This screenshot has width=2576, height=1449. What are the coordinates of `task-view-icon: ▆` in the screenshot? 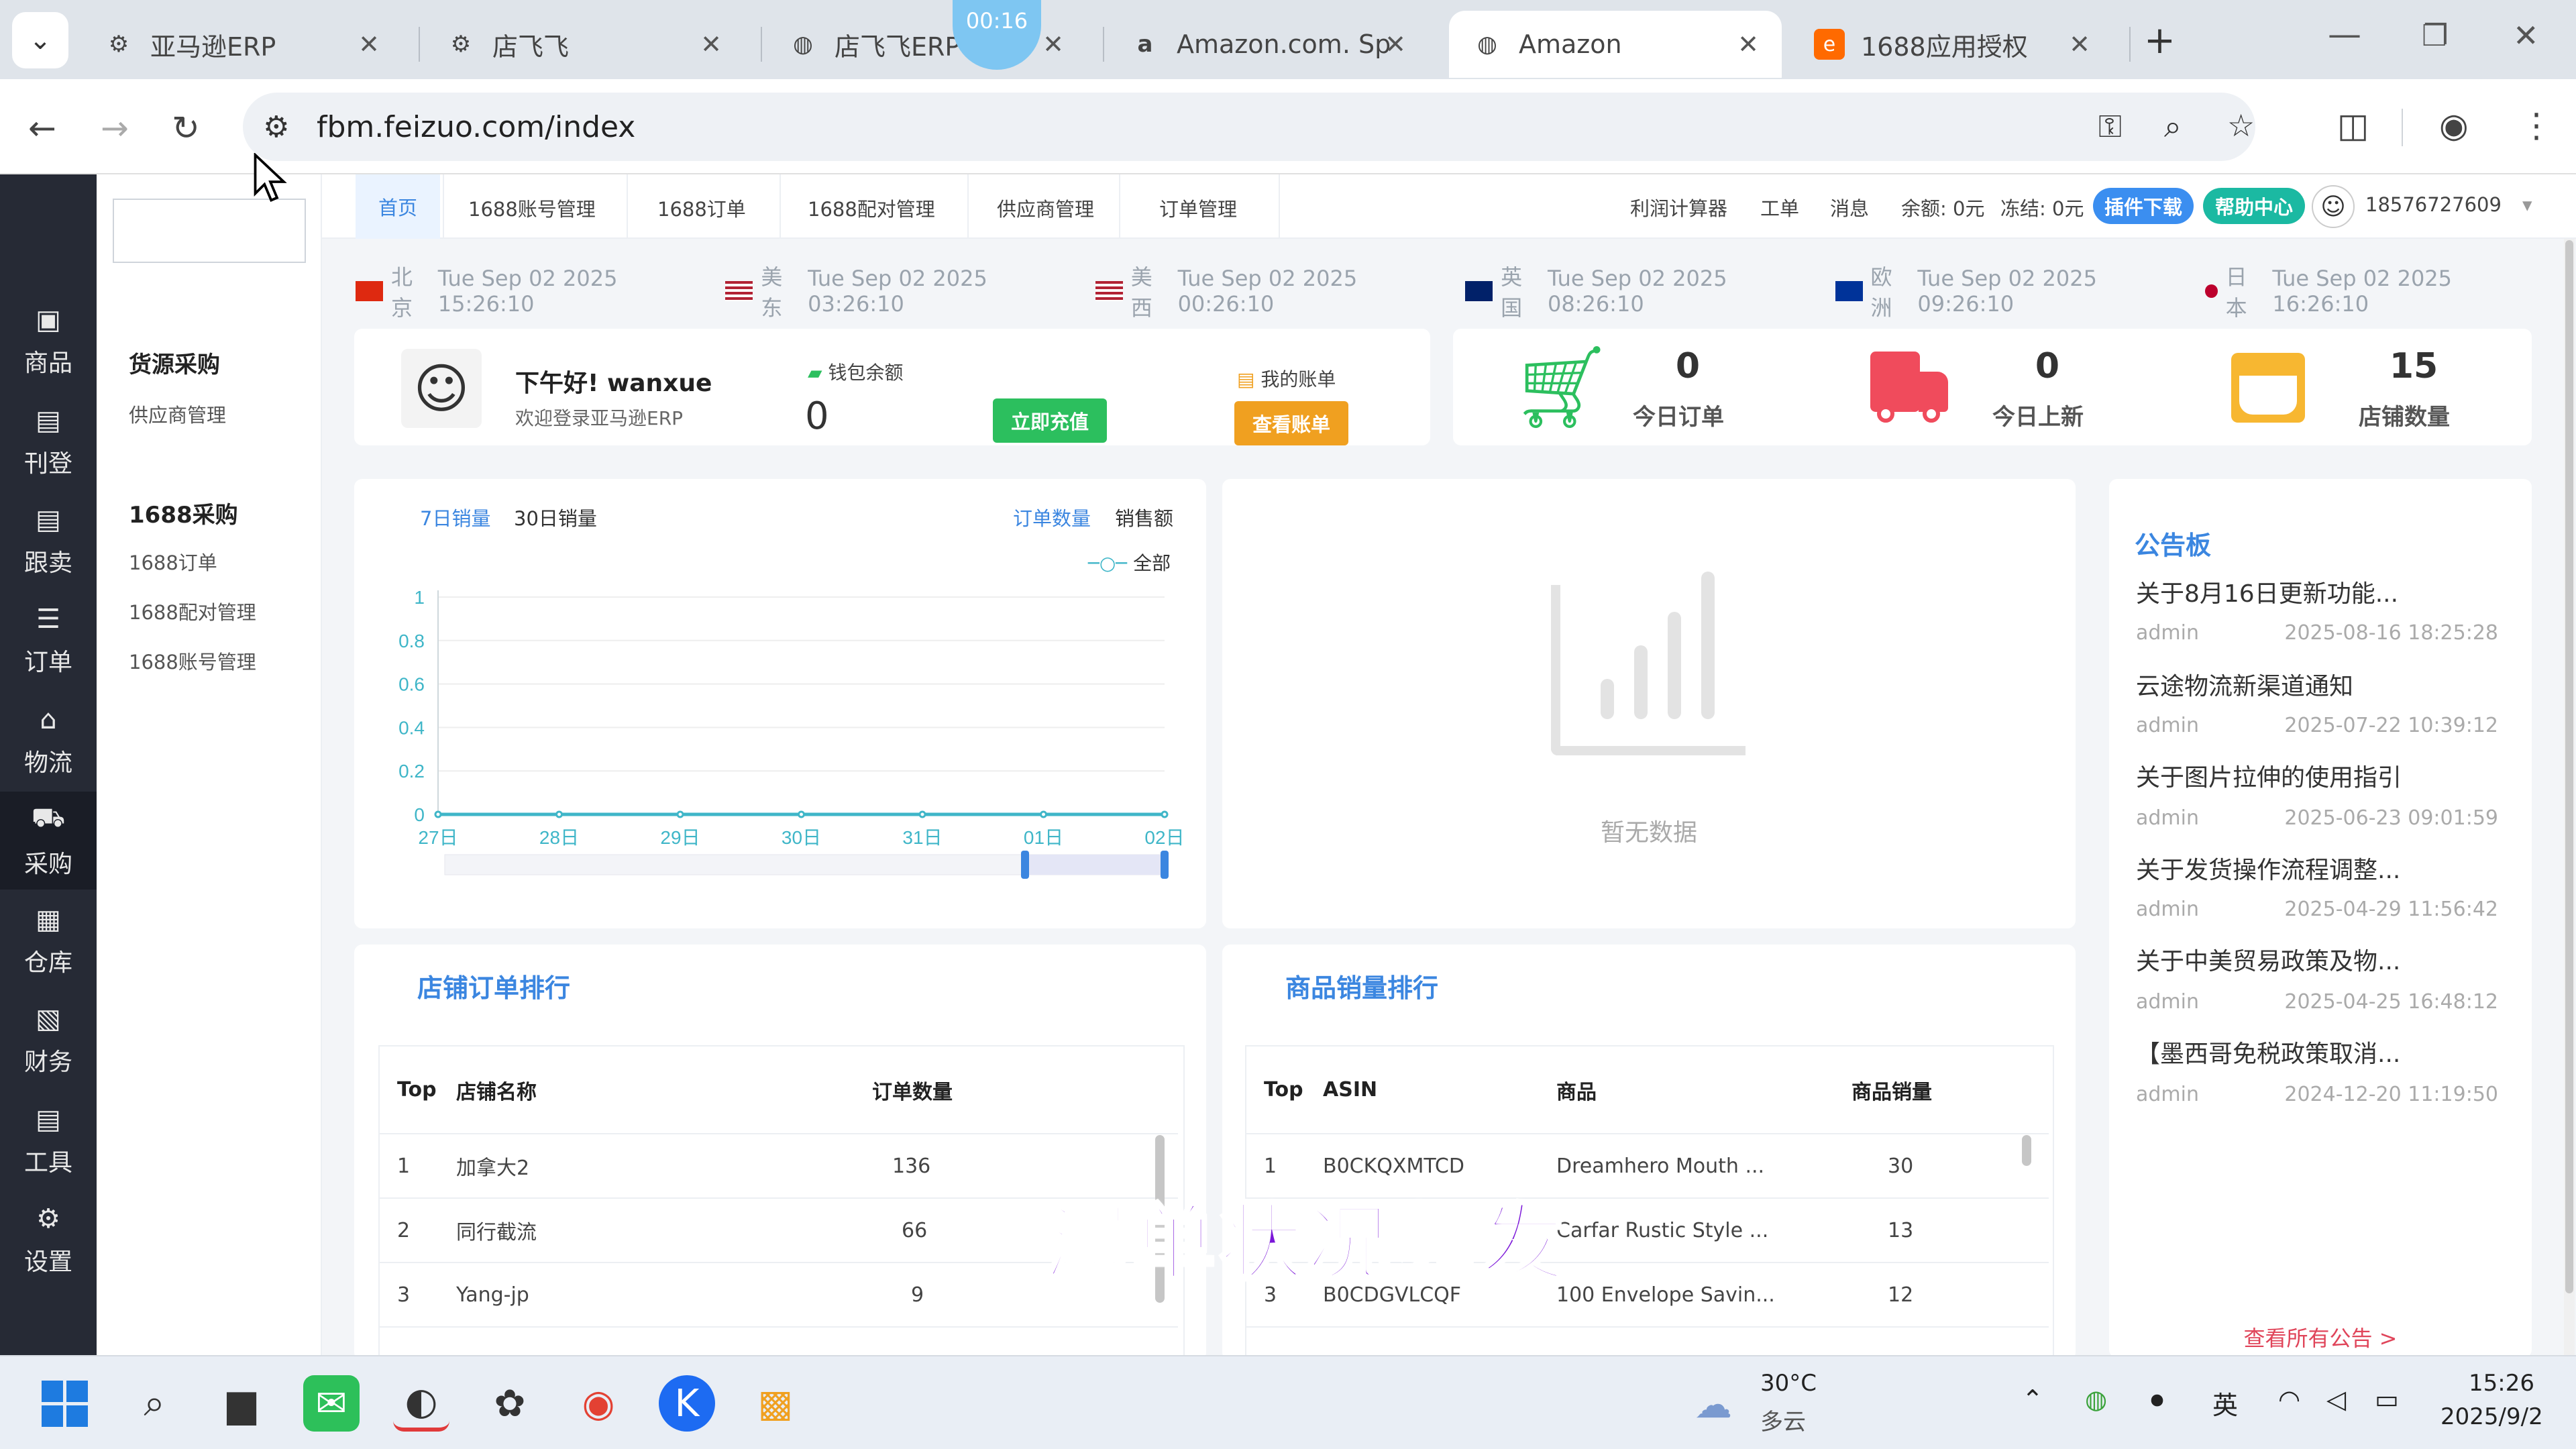 It's located at (241, 1403).